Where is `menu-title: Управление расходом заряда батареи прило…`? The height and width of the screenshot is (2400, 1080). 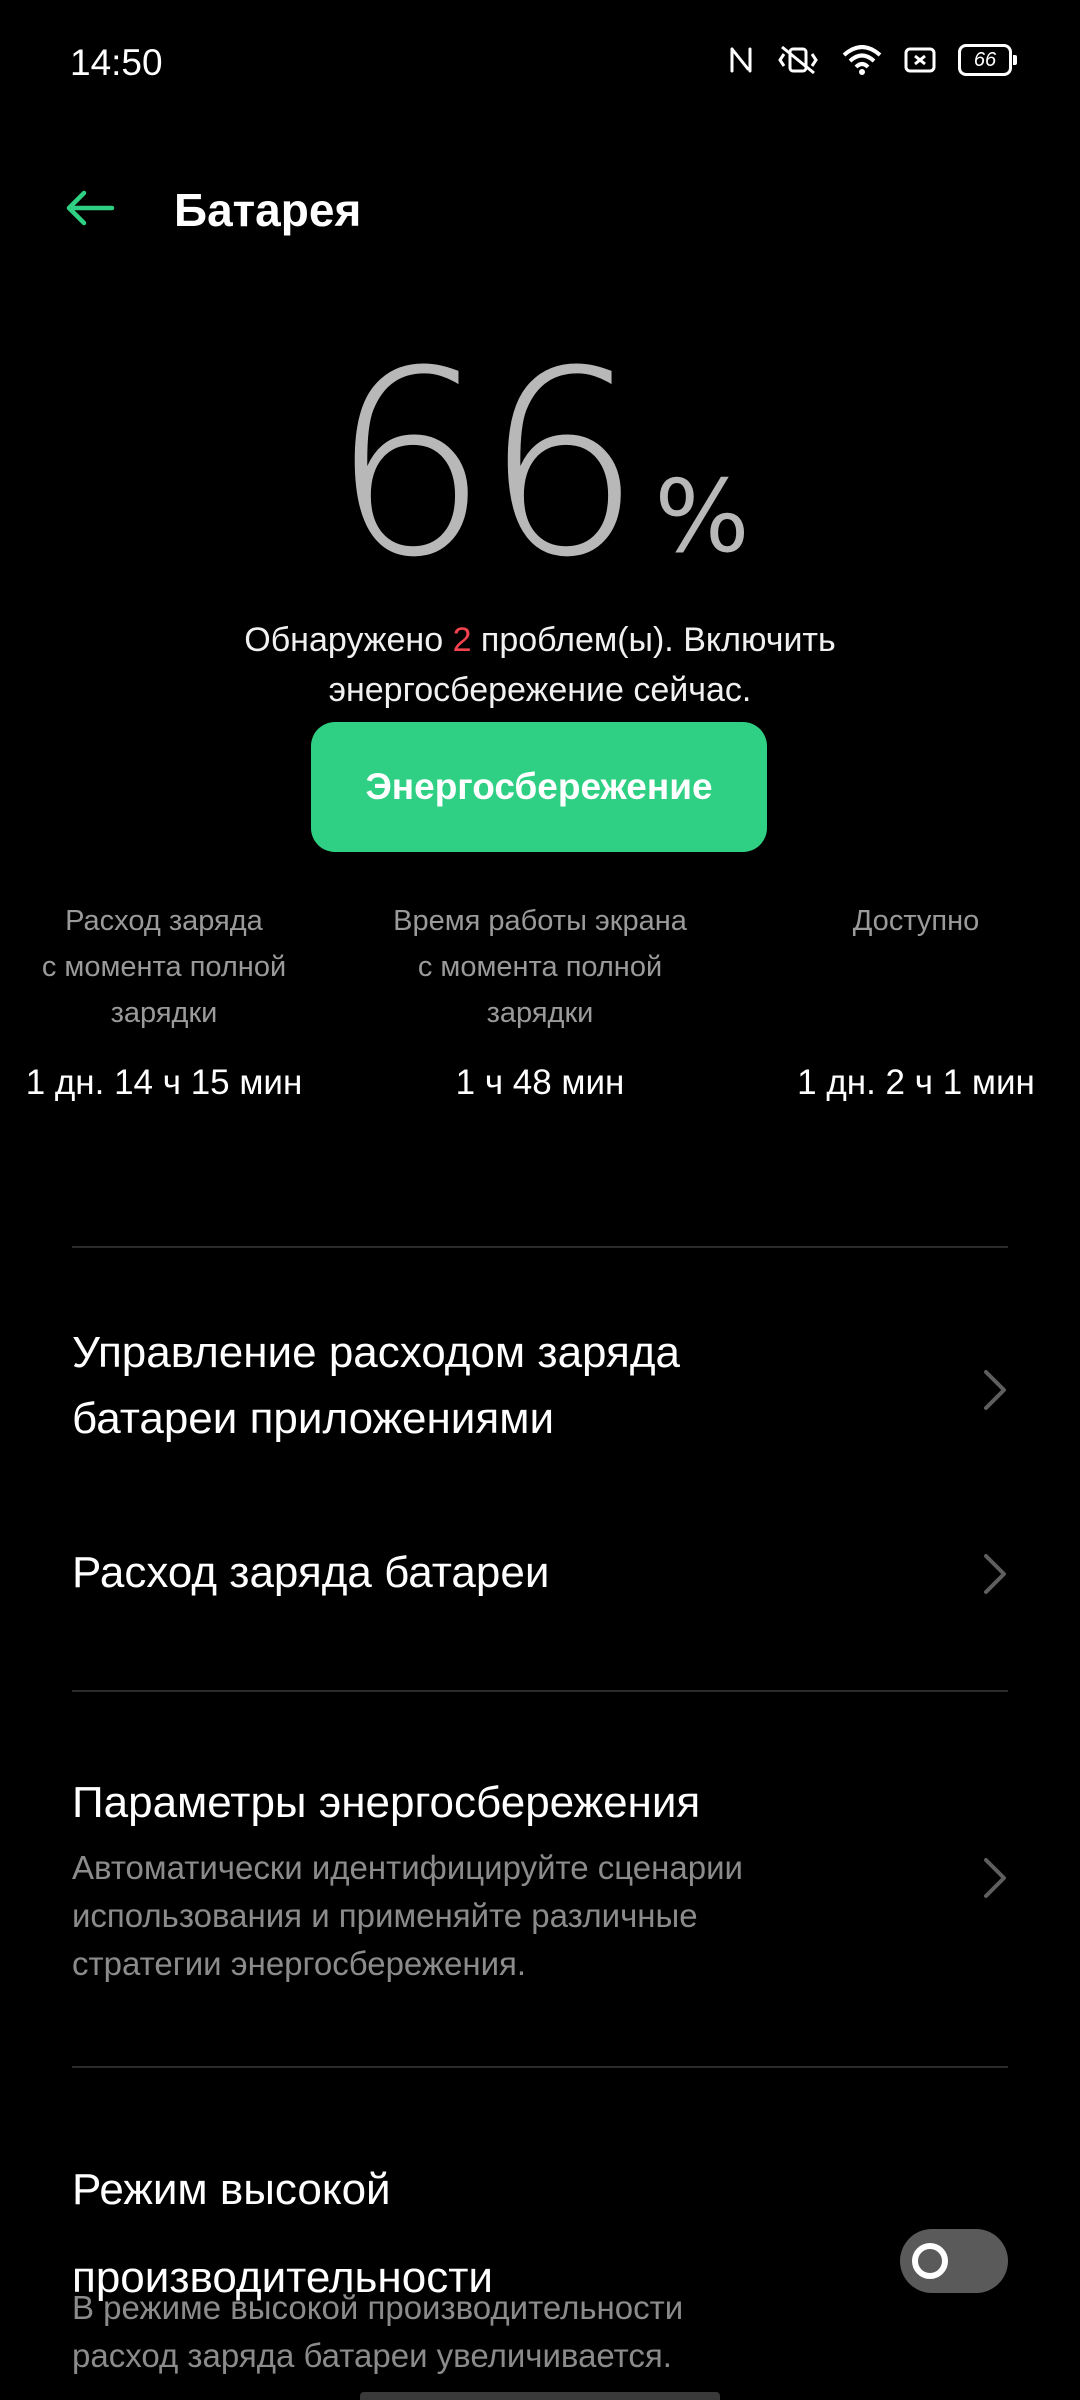
menu-title: Управление расходом заряда батареи прило… is located at coordinates (452, 1386).